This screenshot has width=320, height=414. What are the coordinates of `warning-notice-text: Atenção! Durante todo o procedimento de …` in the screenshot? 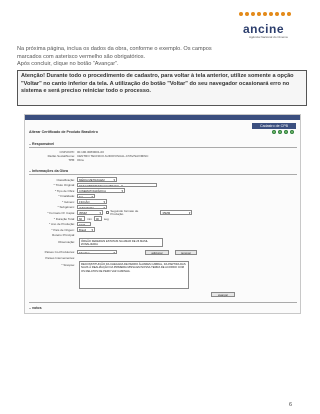 It's located at (157, 84).